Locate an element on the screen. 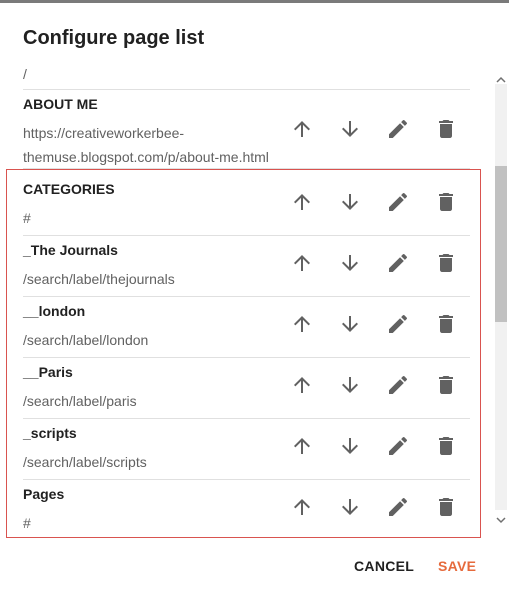 This screenshot has height=601, width=509. save-button: SAVE is located at coordinates (457, 566).